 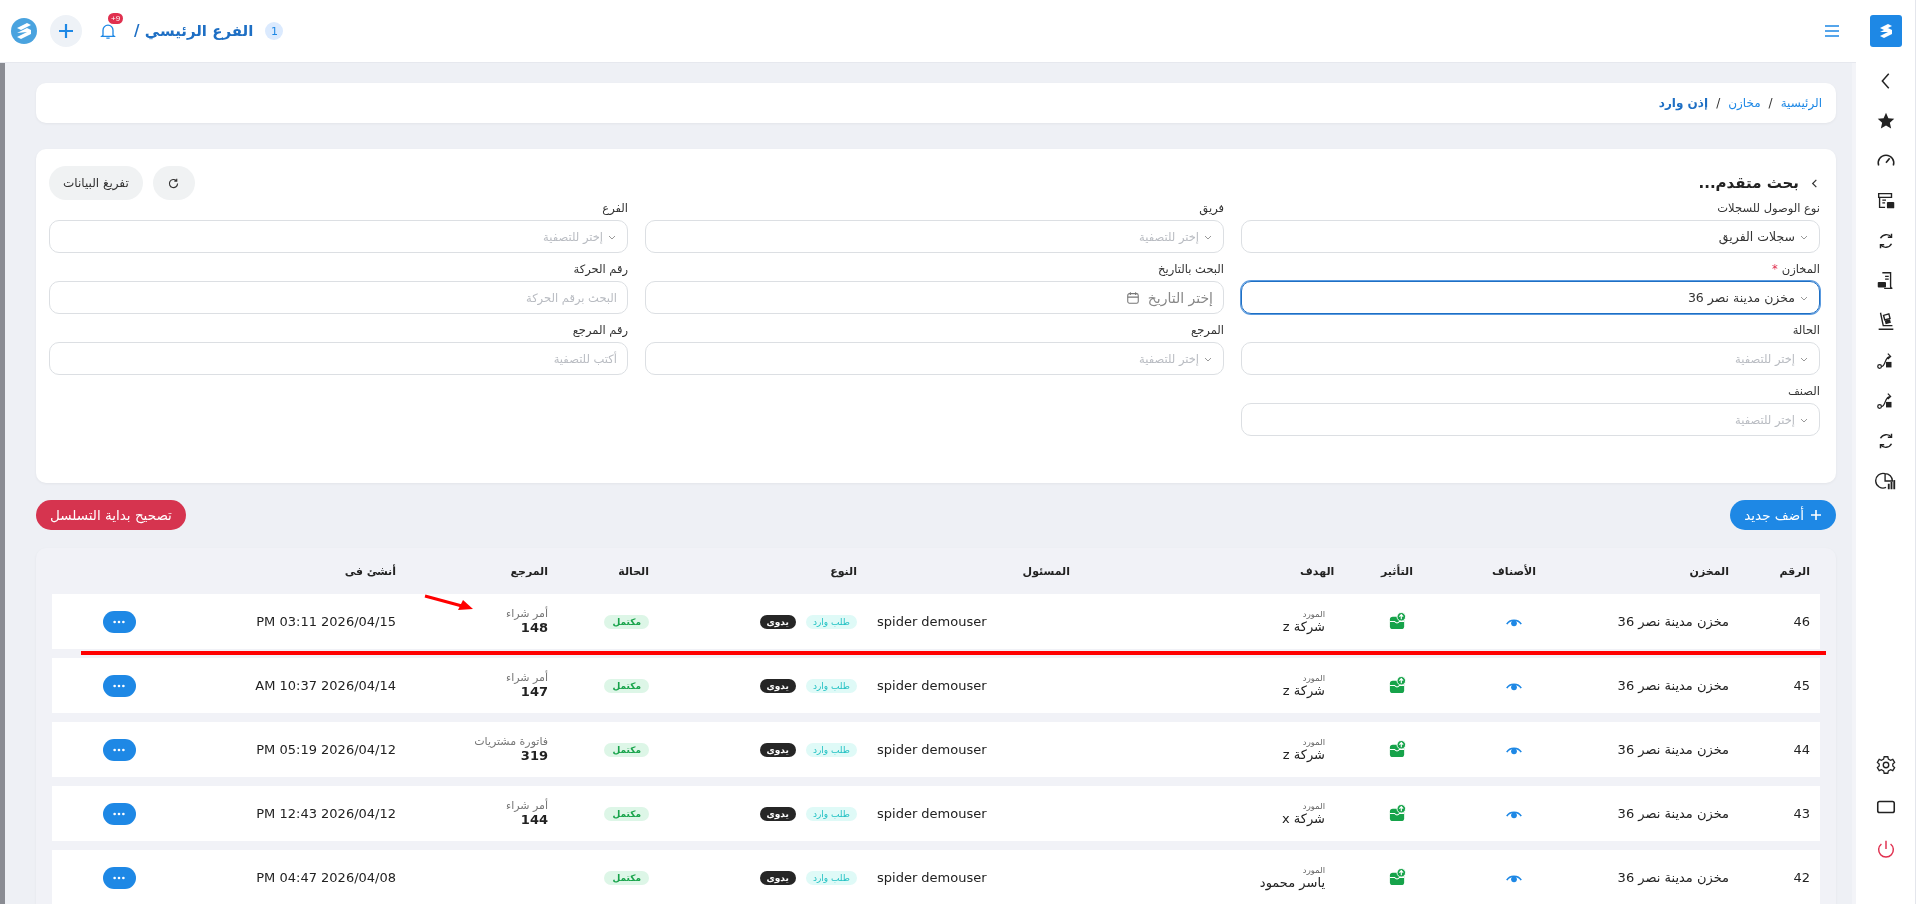 I want to click on column-header: التأثير, so click(x=1396, y=571).